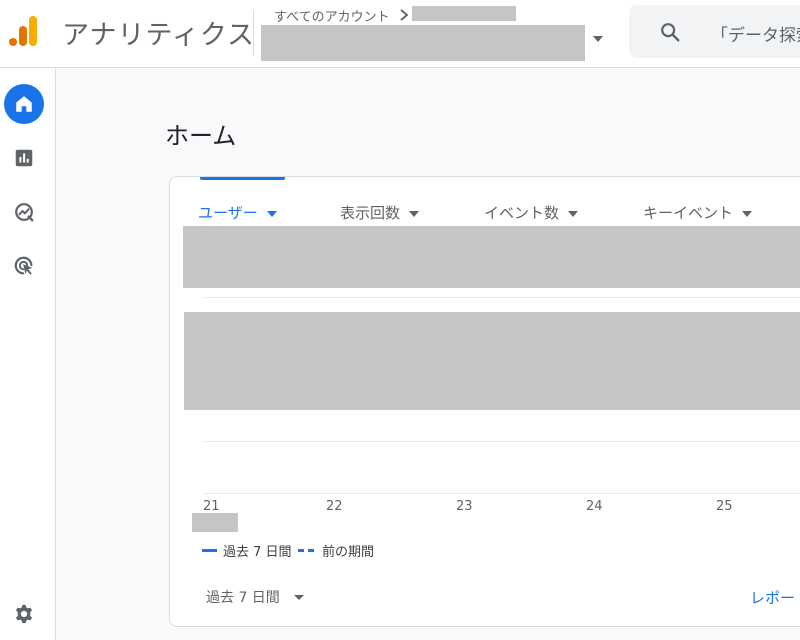 The height and width of the screenshot is (640, 800). I want to click on search-placeholder: 「データ探索, so click(755, 36).